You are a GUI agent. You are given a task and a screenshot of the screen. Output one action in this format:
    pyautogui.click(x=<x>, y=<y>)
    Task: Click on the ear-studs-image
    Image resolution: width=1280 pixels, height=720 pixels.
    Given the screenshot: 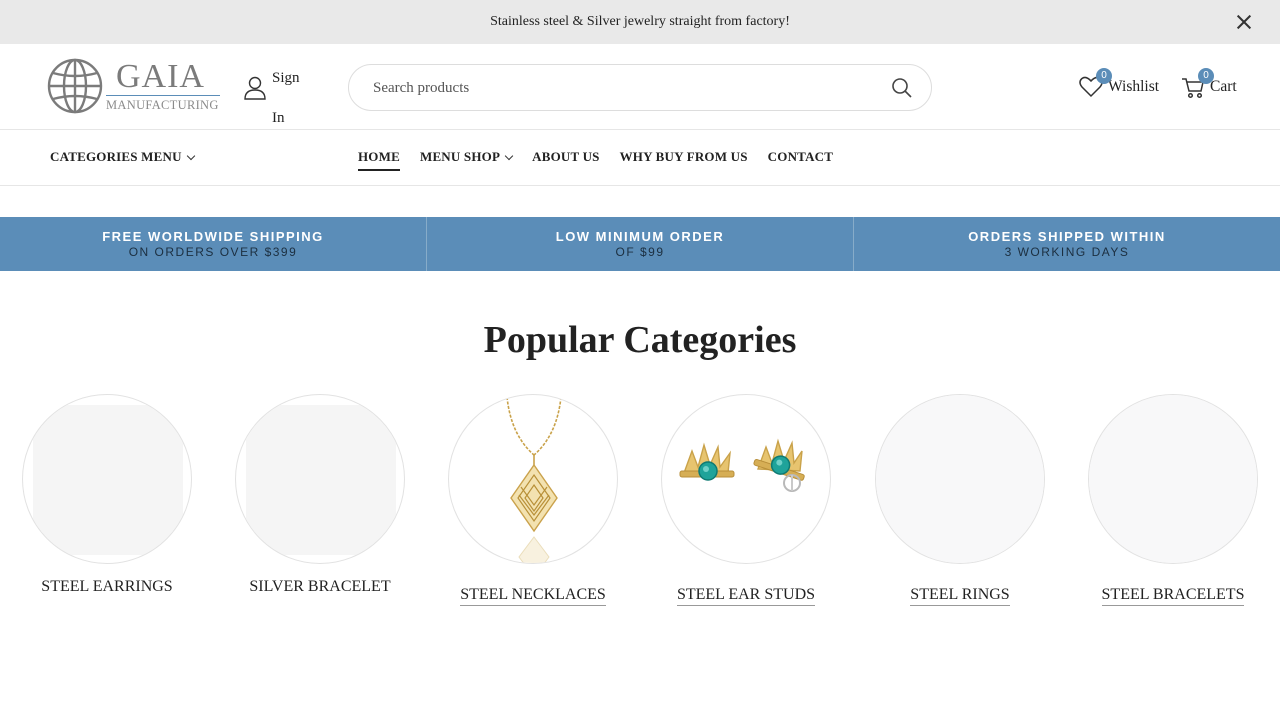 What is the action you would take?
    pyautogui.click(x=742, y=465)
    